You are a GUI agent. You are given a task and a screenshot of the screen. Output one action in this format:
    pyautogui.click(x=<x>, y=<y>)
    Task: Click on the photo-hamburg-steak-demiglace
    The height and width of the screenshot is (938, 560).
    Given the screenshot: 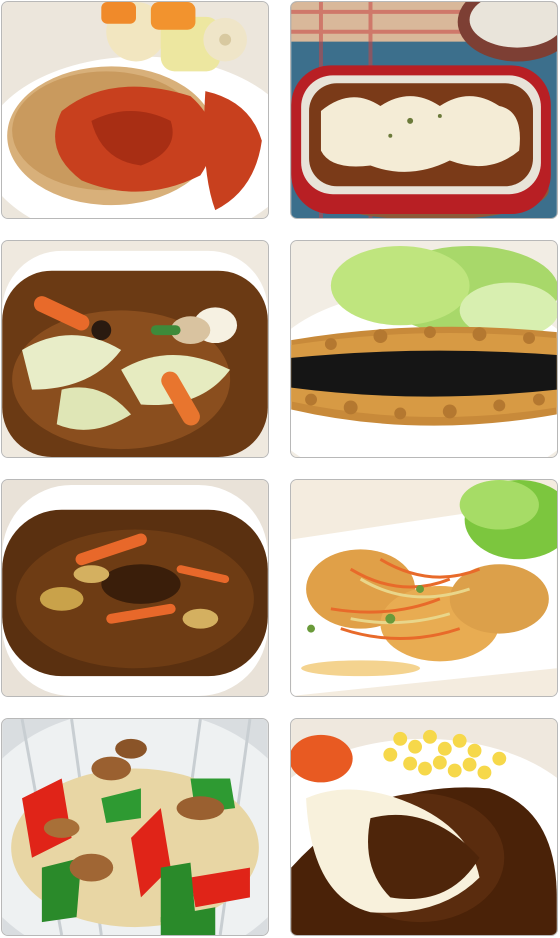 What is the action you would take?
    pyautogui.click(x=424, y=827)
    